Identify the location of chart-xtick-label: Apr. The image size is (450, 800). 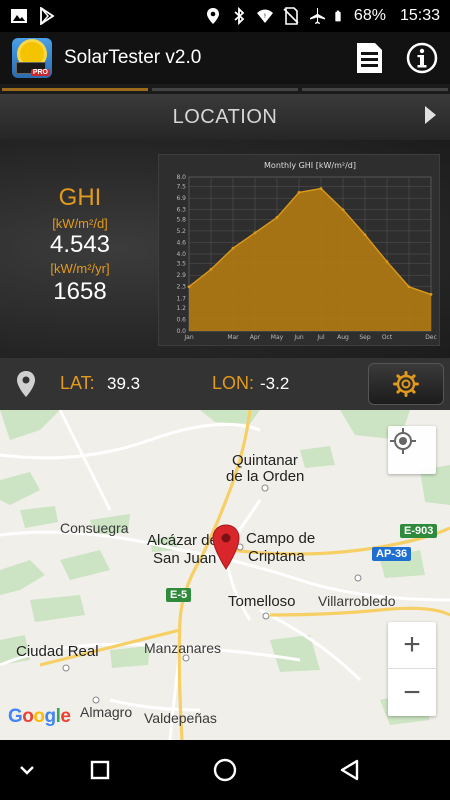
(255, 337).